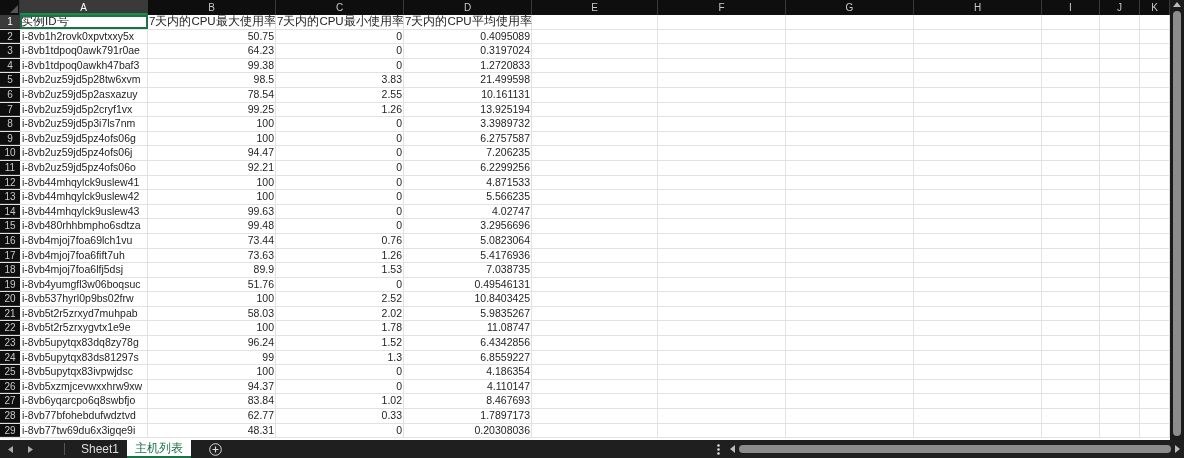  What do you see at coordinates (77, 372) in the screenshot?
I see `table-cell-text: i-8vb5upytqx83ivpwjdsc` at bounding box center [77, 372].